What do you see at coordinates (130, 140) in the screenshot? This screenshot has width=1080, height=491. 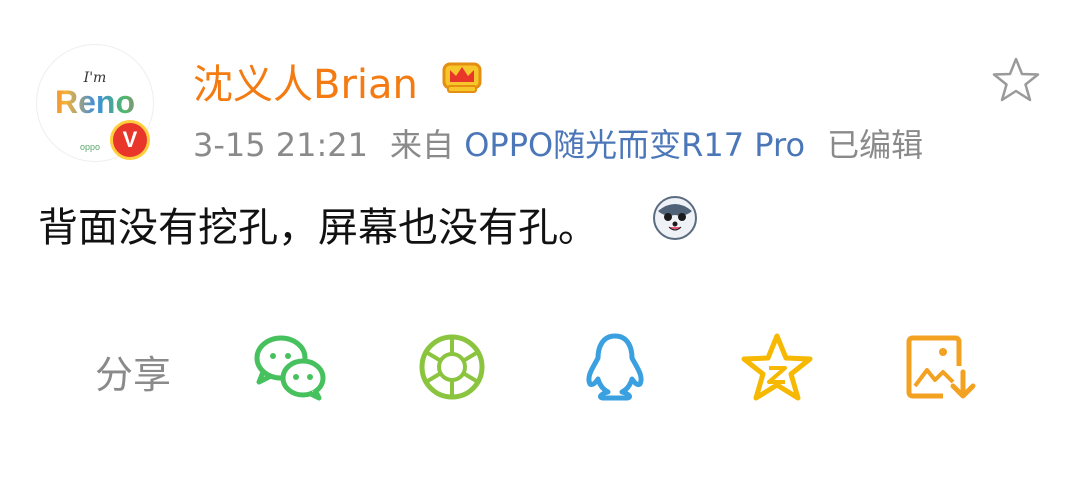 I see `verified-badge: V` at bounding box center [130, 140].